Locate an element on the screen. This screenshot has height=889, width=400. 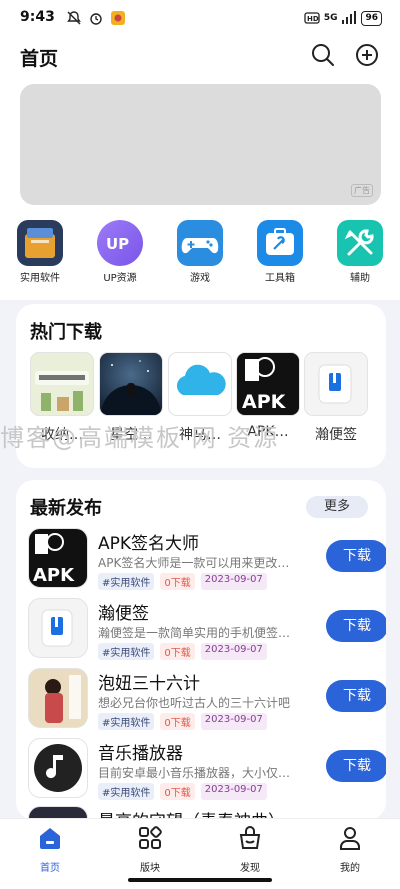
quick-link-label: 游戏 is located at coordinates (200, 278).